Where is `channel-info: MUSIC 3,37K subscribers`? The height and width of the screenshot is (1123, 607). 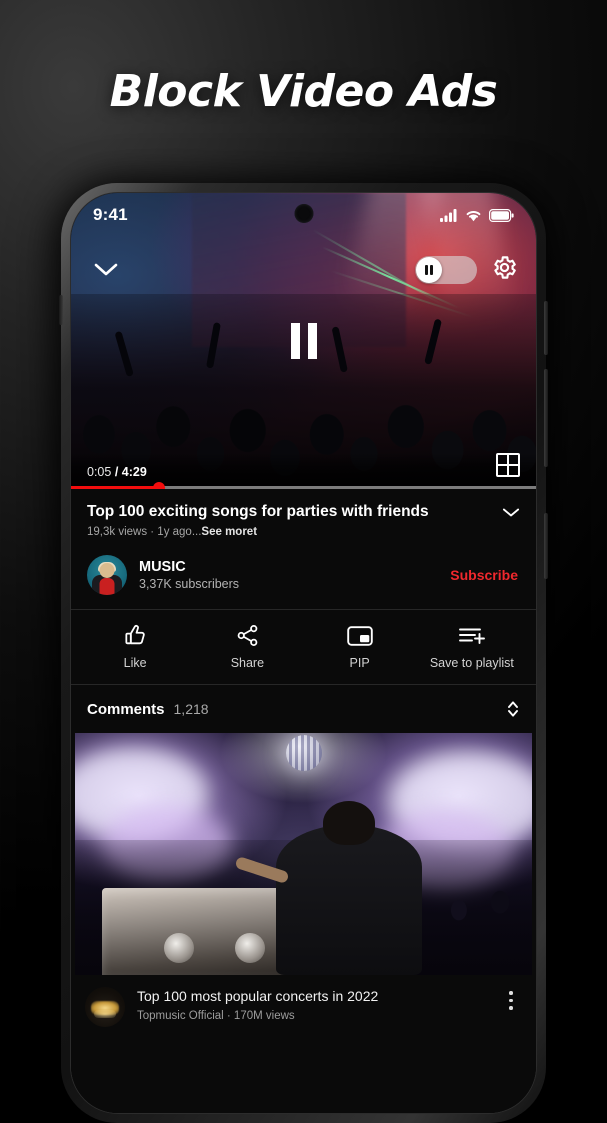 channel-info: MUSIC 3,37K subscribers is located at coordinates (288, 575).